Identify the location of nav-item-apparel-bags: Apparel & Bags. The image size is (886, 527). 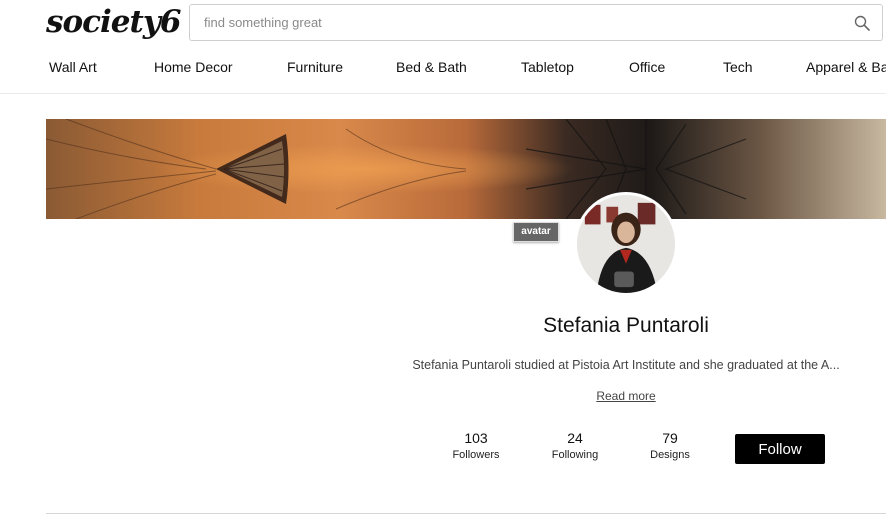
(846, 67).